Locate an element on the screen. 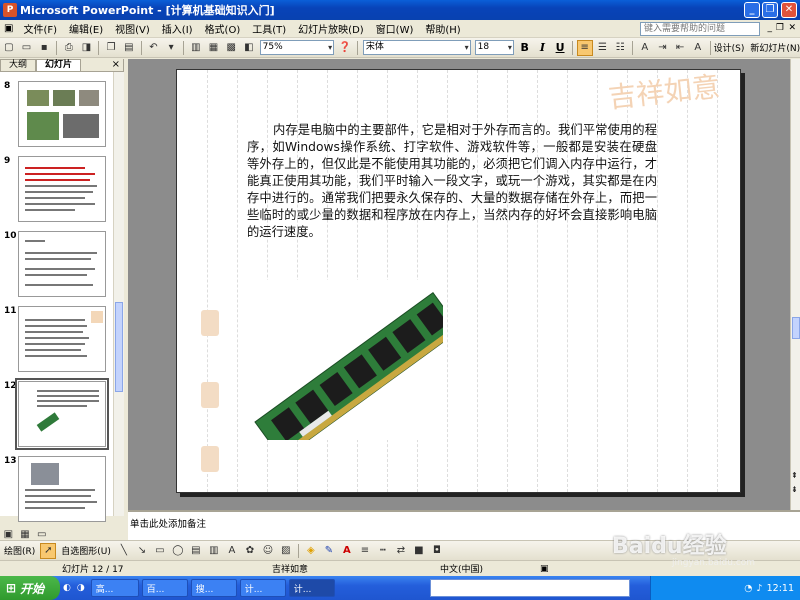 The height and width of the screenshot is (600, 800). fill-color-icon: ◈ is located at coordinates (311, 551).